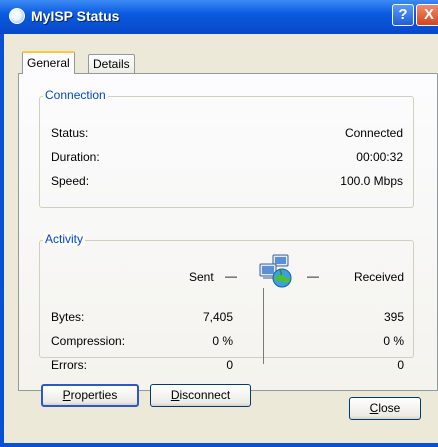  I want to click on properties-label: roperties, so click(94, 395).